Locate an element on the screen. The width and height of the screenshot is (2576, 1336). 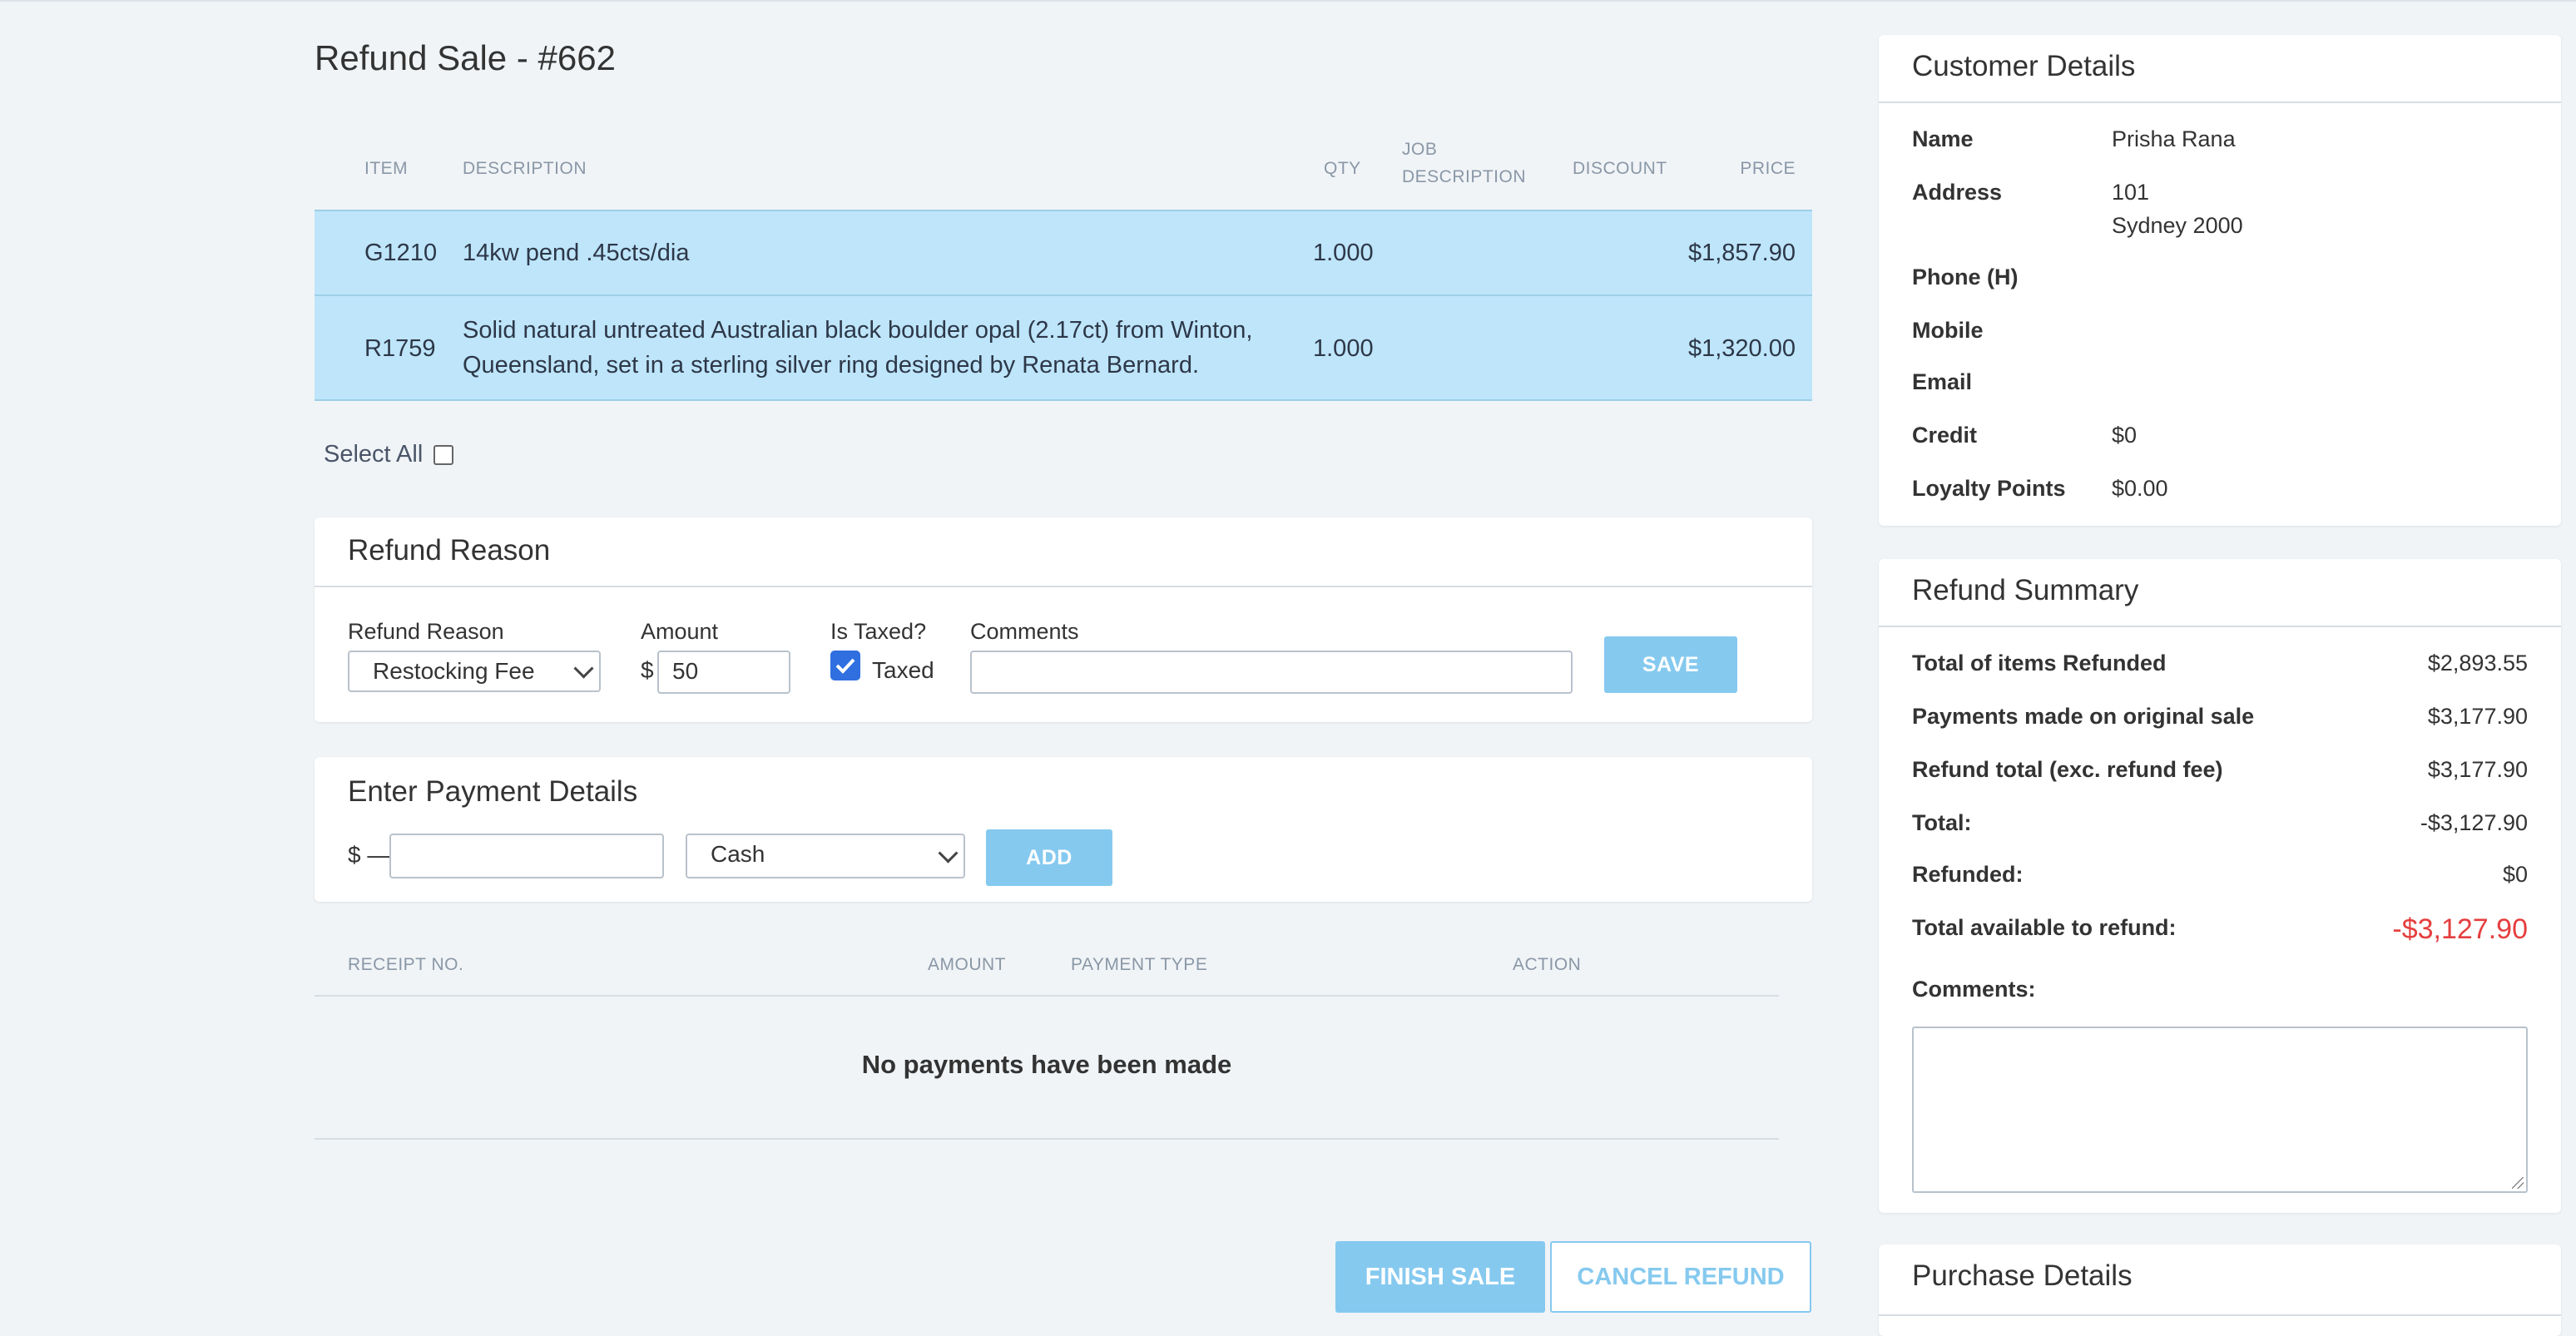
select-all-checkbox is located at coordinates (443, 455).